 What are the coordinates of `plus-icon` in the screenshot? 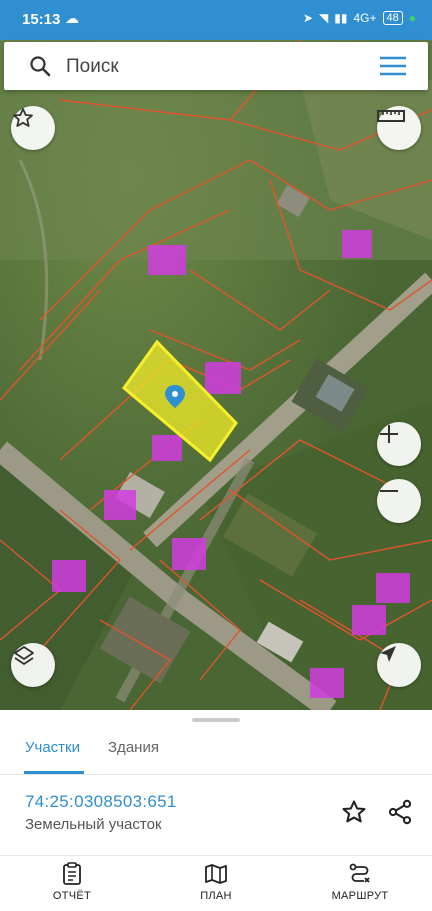 It's located at (389, 434).